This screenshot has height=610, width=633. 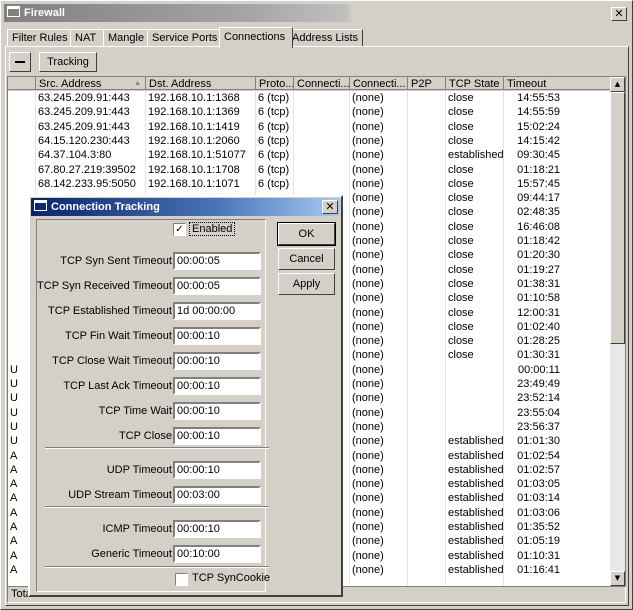 What do you see at coordinates (306, 259) in the screenshot?
I see `cancel-button: Cancel` at bounding box center [306, 259].